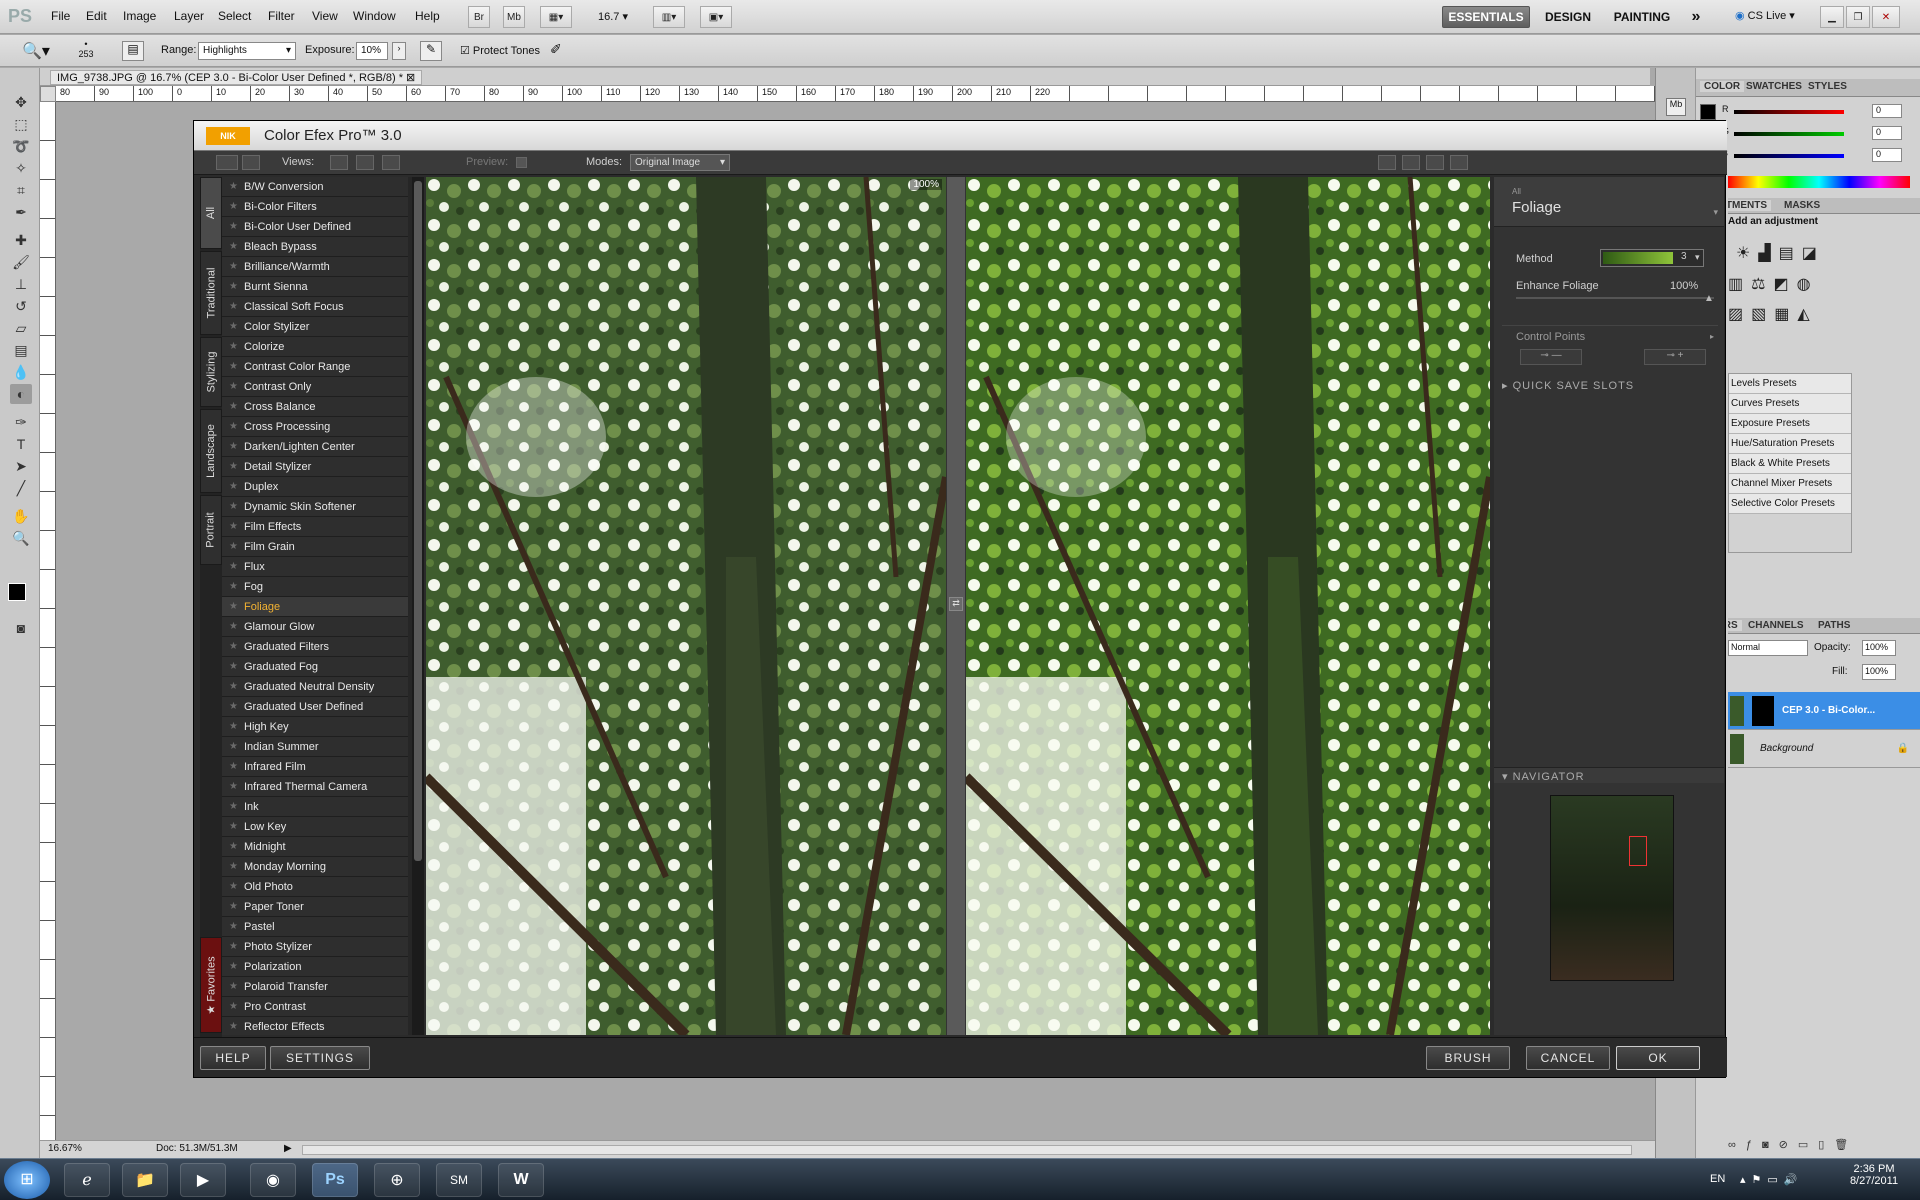 The height and width of the screenshot is (1200, 1920). Describe the element at coordinates (139, 16) in the screenshot. I see `menu-image: Image` at that location.